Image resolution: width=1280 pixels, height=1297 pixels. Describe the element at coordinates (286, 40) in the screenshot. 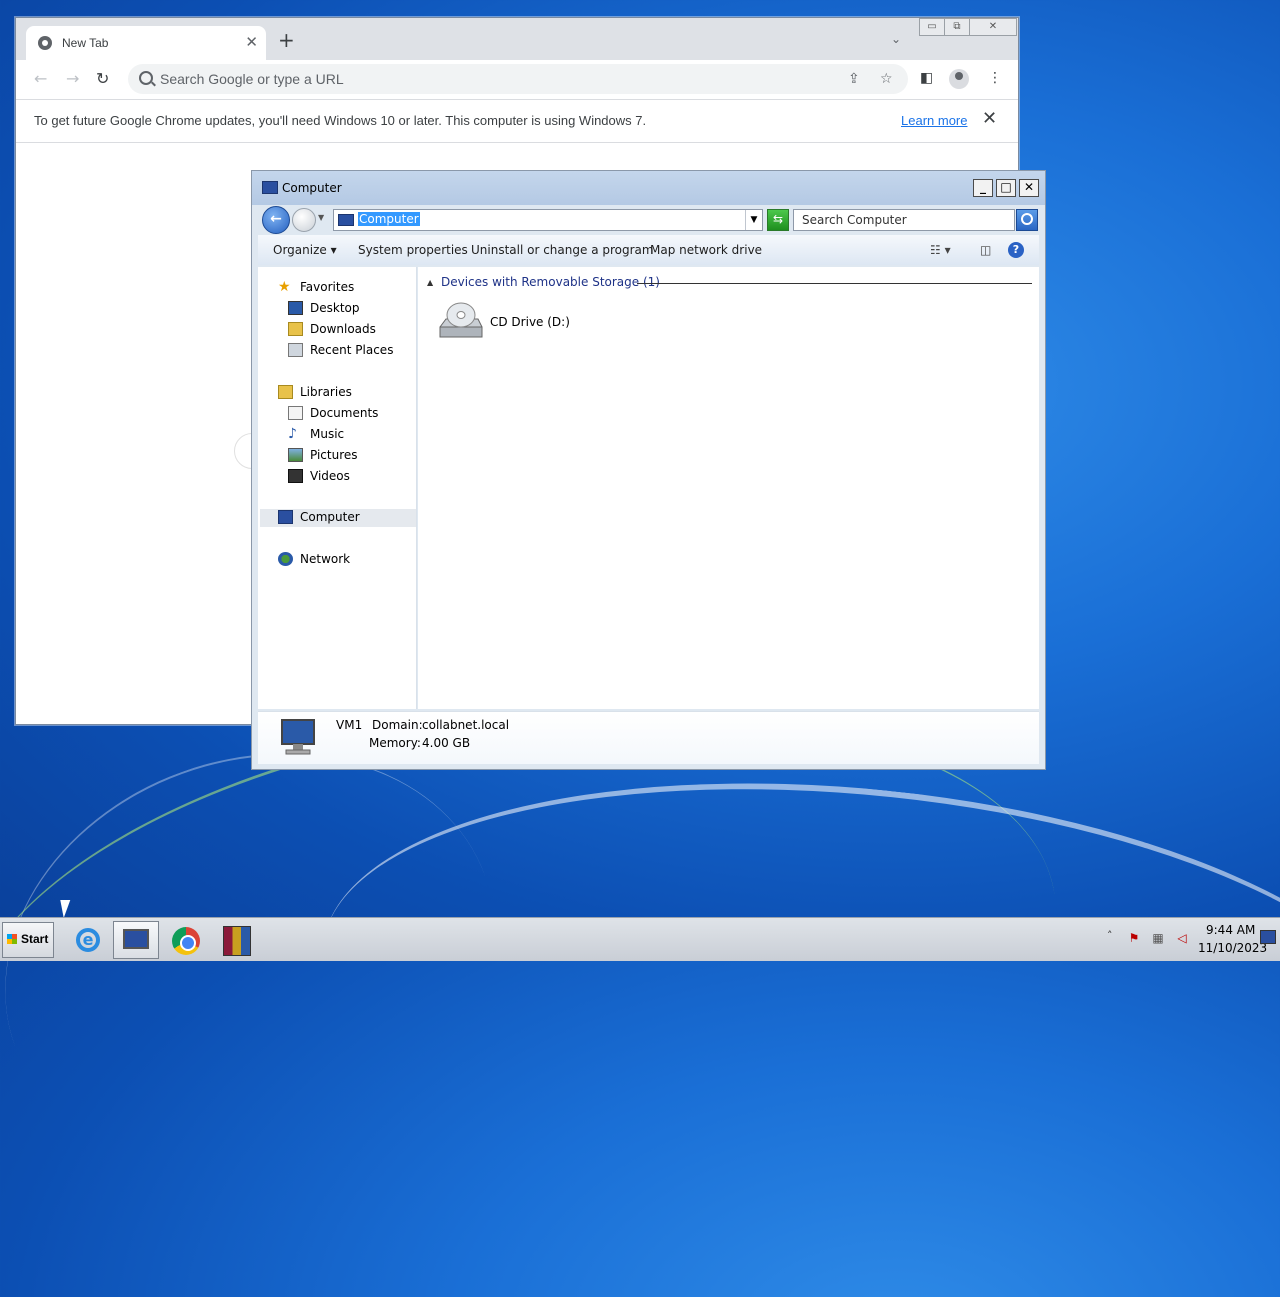

I see `new-tab-button: +` at that location.